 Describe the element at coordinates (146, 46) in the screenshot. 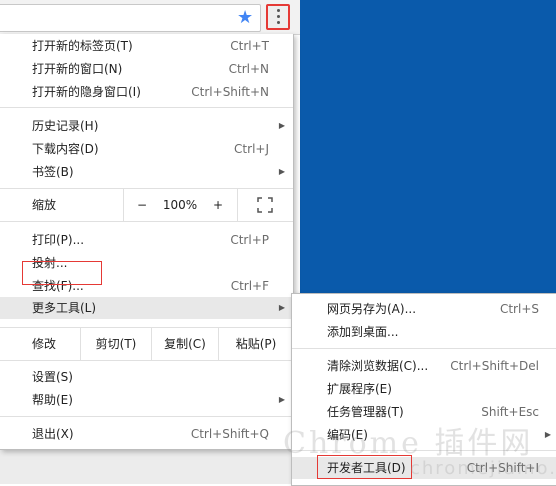

I see `menu-item-new-tab: 打开新的标签页(T) Ctrl+T` at that location.